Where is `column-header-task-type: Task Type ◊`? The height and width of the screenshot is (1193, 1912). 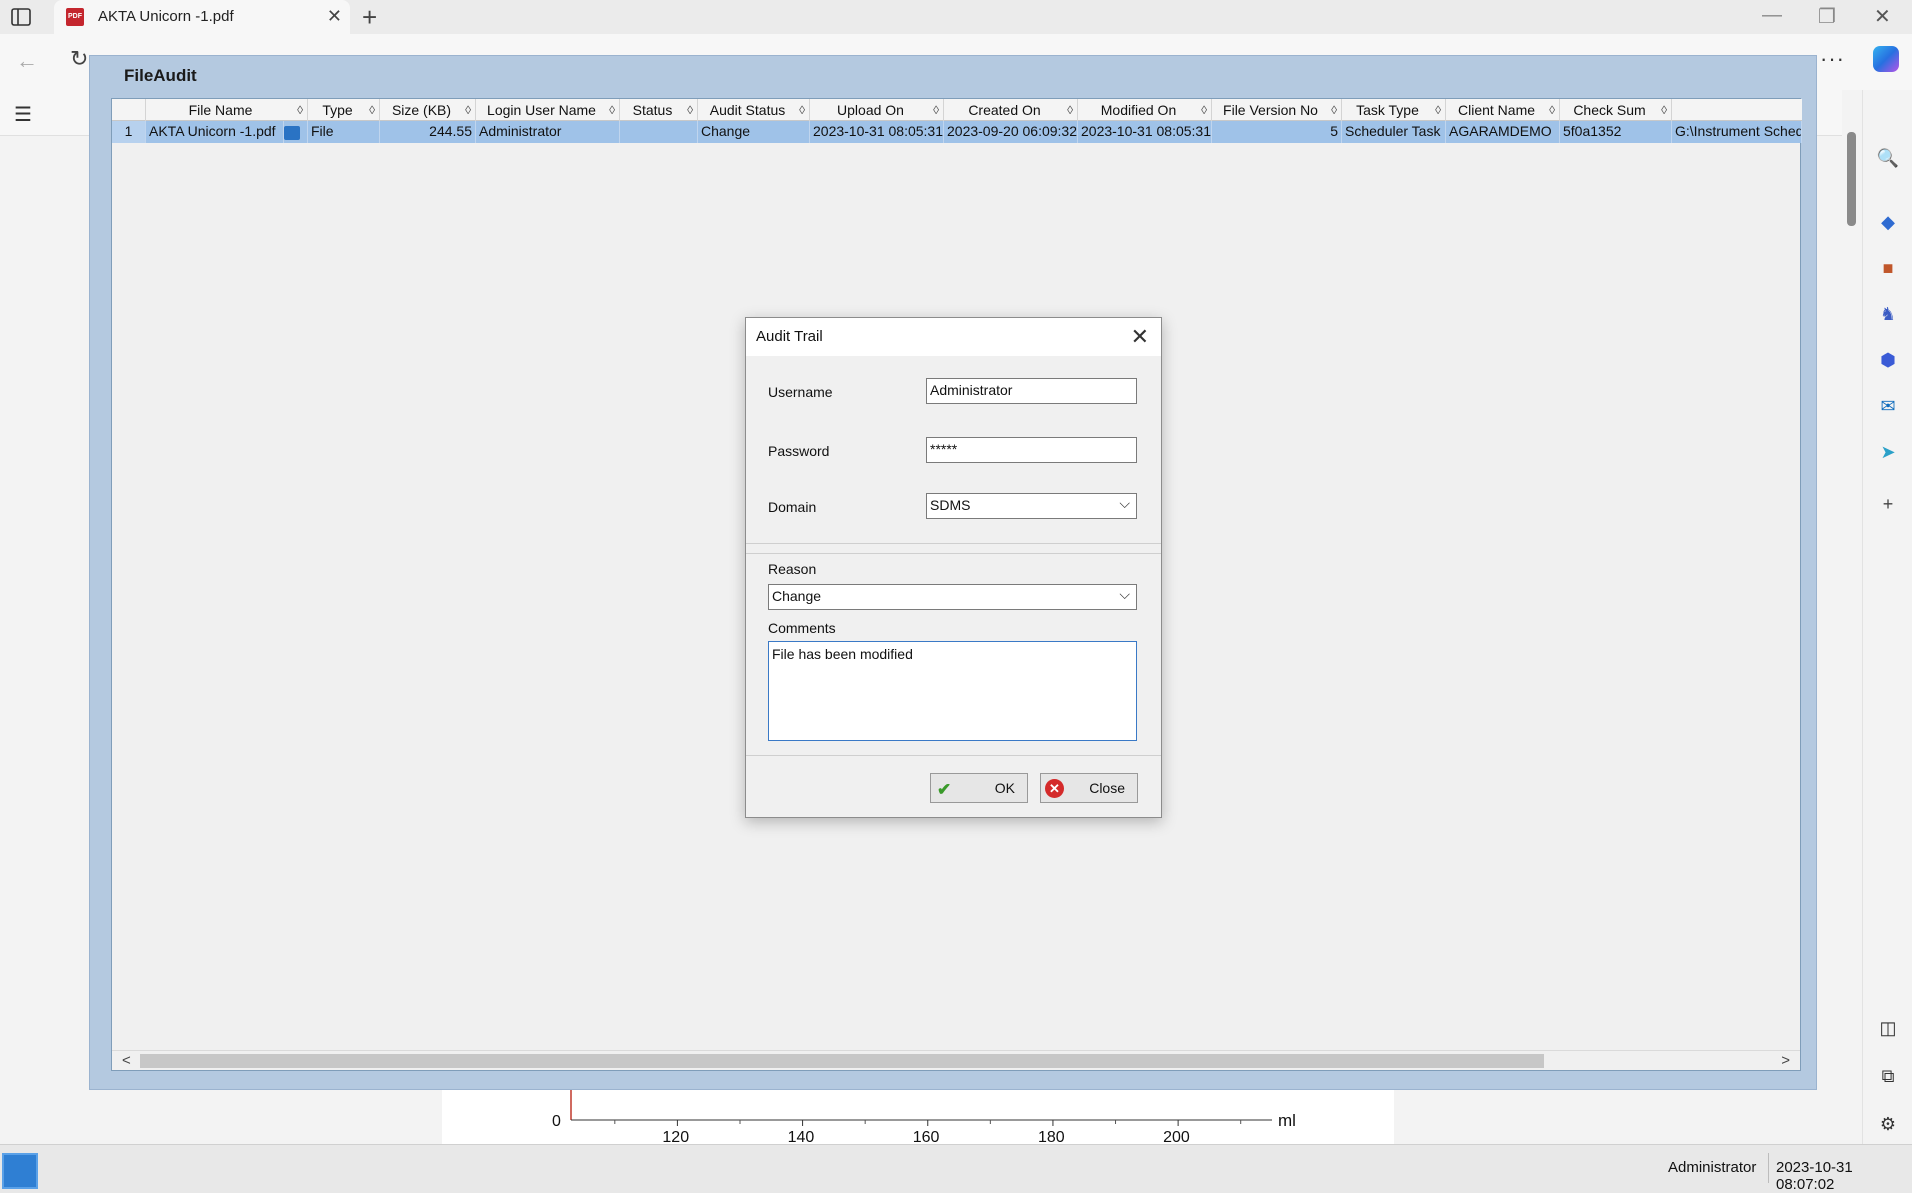 column-header-task-type: Task Type ◊ is located at coordinates (1394, 110).